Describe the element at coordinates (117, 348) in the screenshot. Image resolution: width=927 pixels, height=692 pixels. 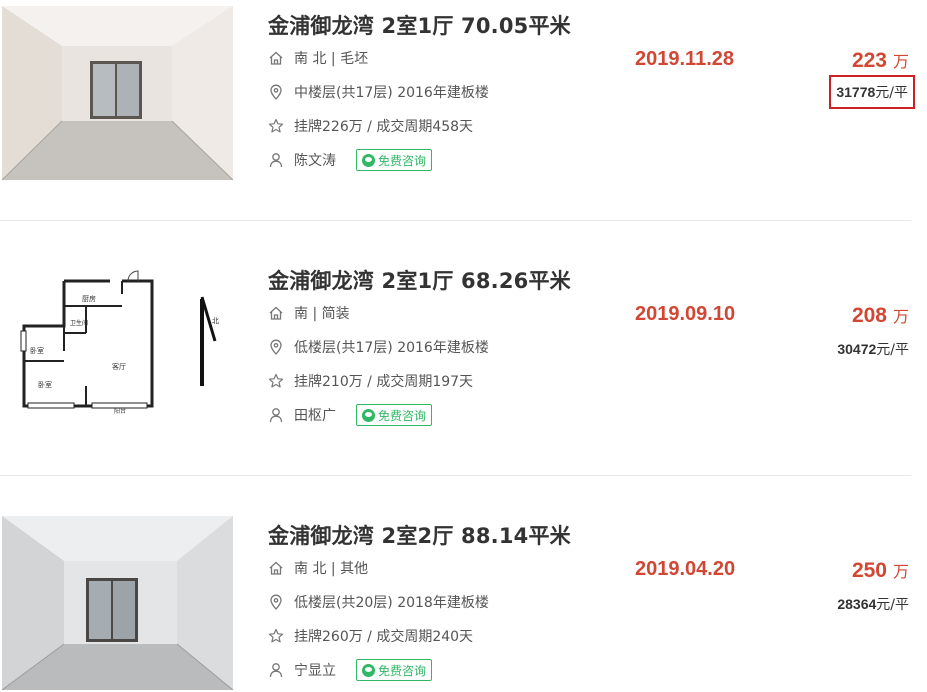
I see `listing-floorplan: 厨房 卫生间 卧室 卧室 客厅 阳台 北` at that location.